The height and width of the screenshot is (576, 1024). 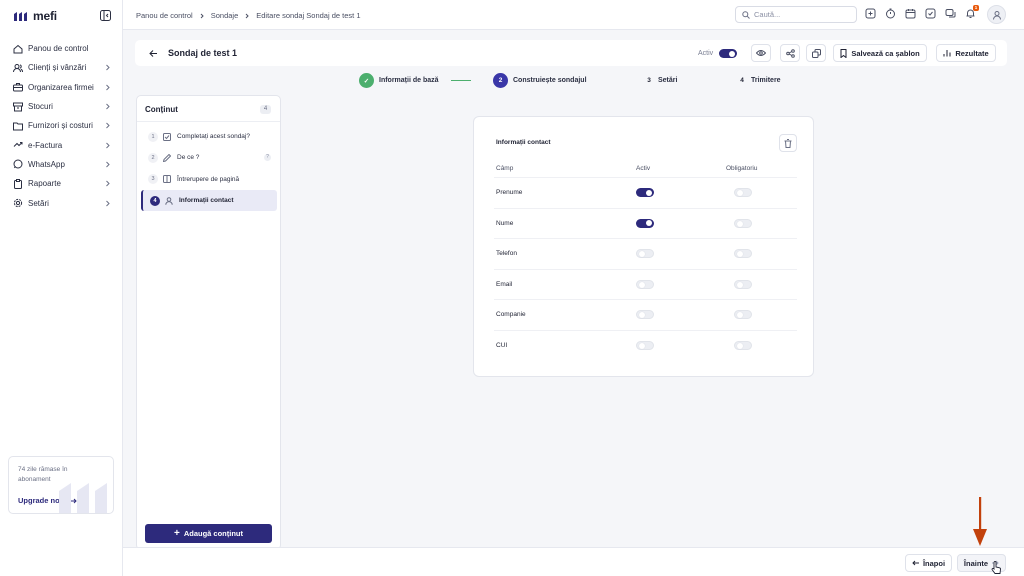 What do you see at coordinates (18, 164) in the screenshot?
I see `whatsapp-icon` at bounding box center [18, 164].